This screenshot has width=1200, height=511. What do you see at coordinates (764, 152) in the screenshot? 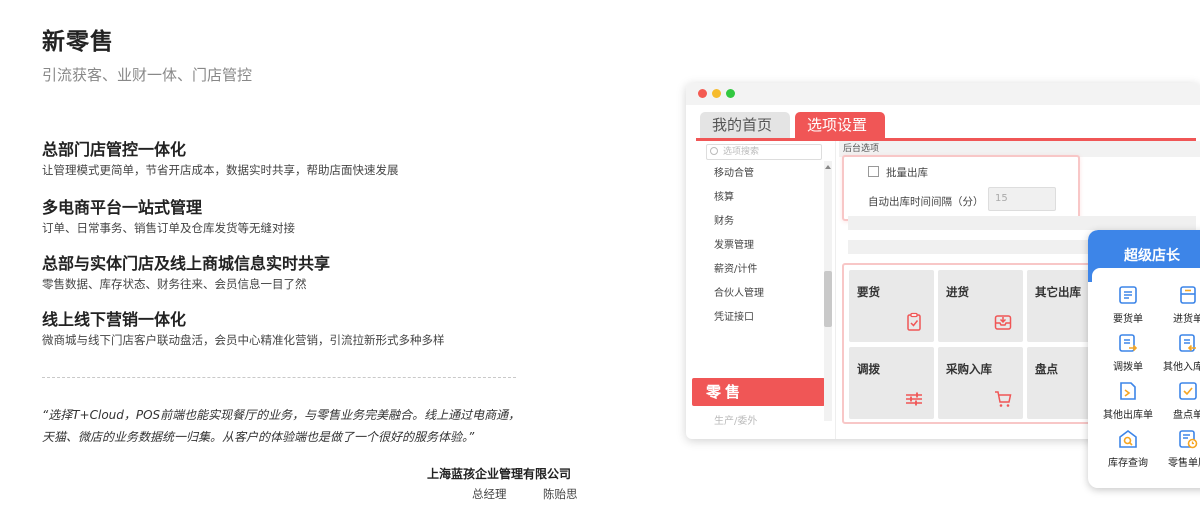
I see `option-search-input: 选项搜索` at bounding box center [764, 152].